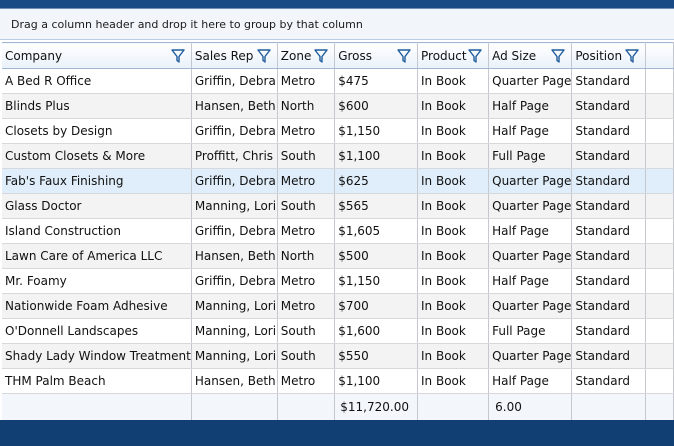 The image size is (674, 446). What do you see at coordinates (97, 331) in the screenshot?
I see `cell-company: O'Donnell Landscapes` at bounding box center [97, 331].